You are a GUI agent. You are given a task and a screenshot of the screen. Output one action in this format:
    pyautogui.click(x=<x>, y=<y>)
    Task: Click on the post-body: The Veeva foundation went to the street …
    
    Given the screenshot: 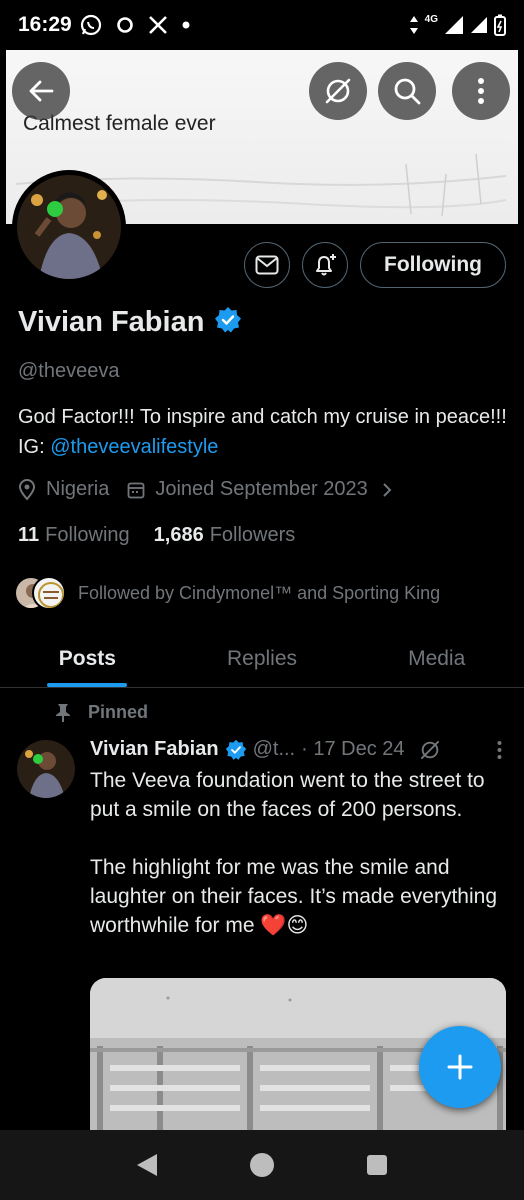 What is the action you would take?
    pyautogui.click(x=294, y=853)
    